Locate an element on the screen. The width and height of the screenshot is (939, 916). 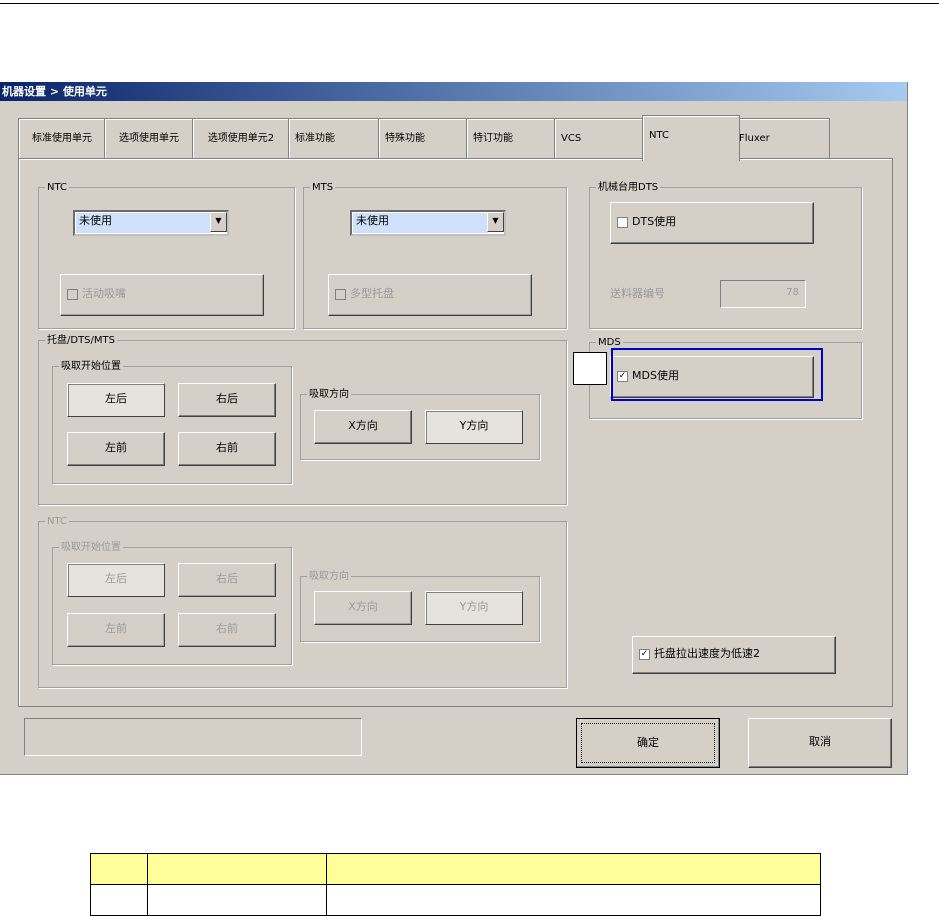
ntc-pick-direction-label: 吸取方向 is located at coordinates (329, 576).